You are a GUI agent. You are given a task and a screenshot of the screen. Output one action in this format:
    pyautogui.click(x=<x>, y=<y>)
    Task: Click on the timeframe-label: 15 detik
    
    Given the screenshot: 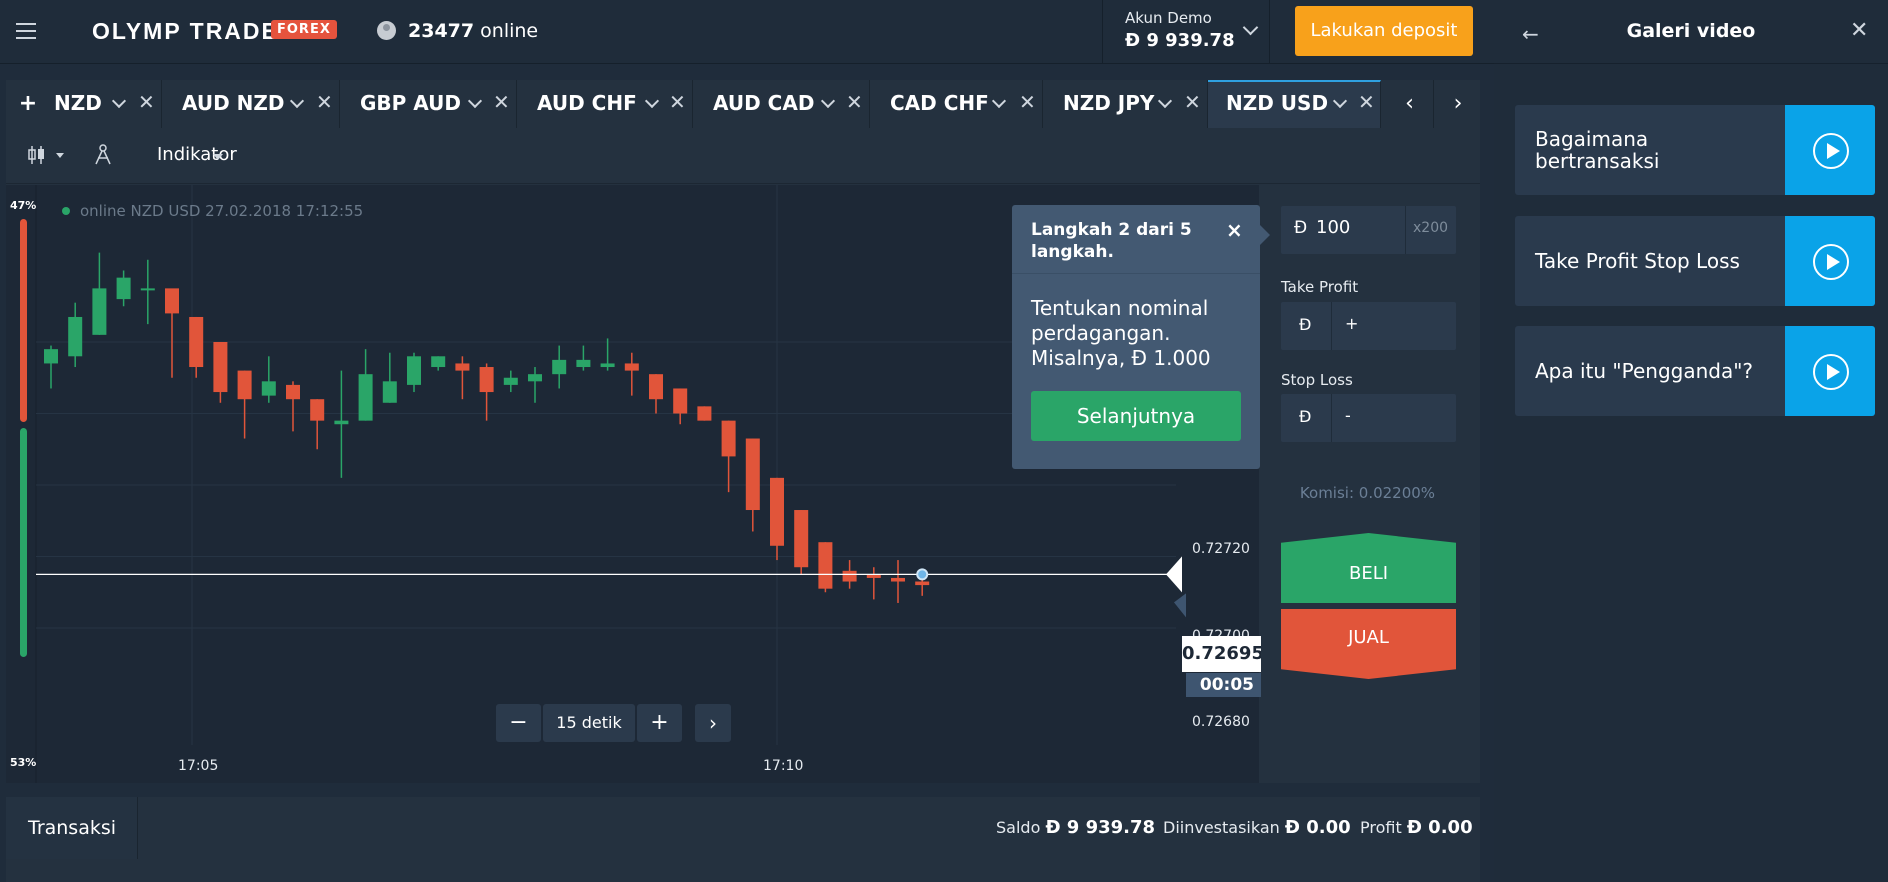 What is the action you would take?
    pyautogui.click(x=589, y=723)
    